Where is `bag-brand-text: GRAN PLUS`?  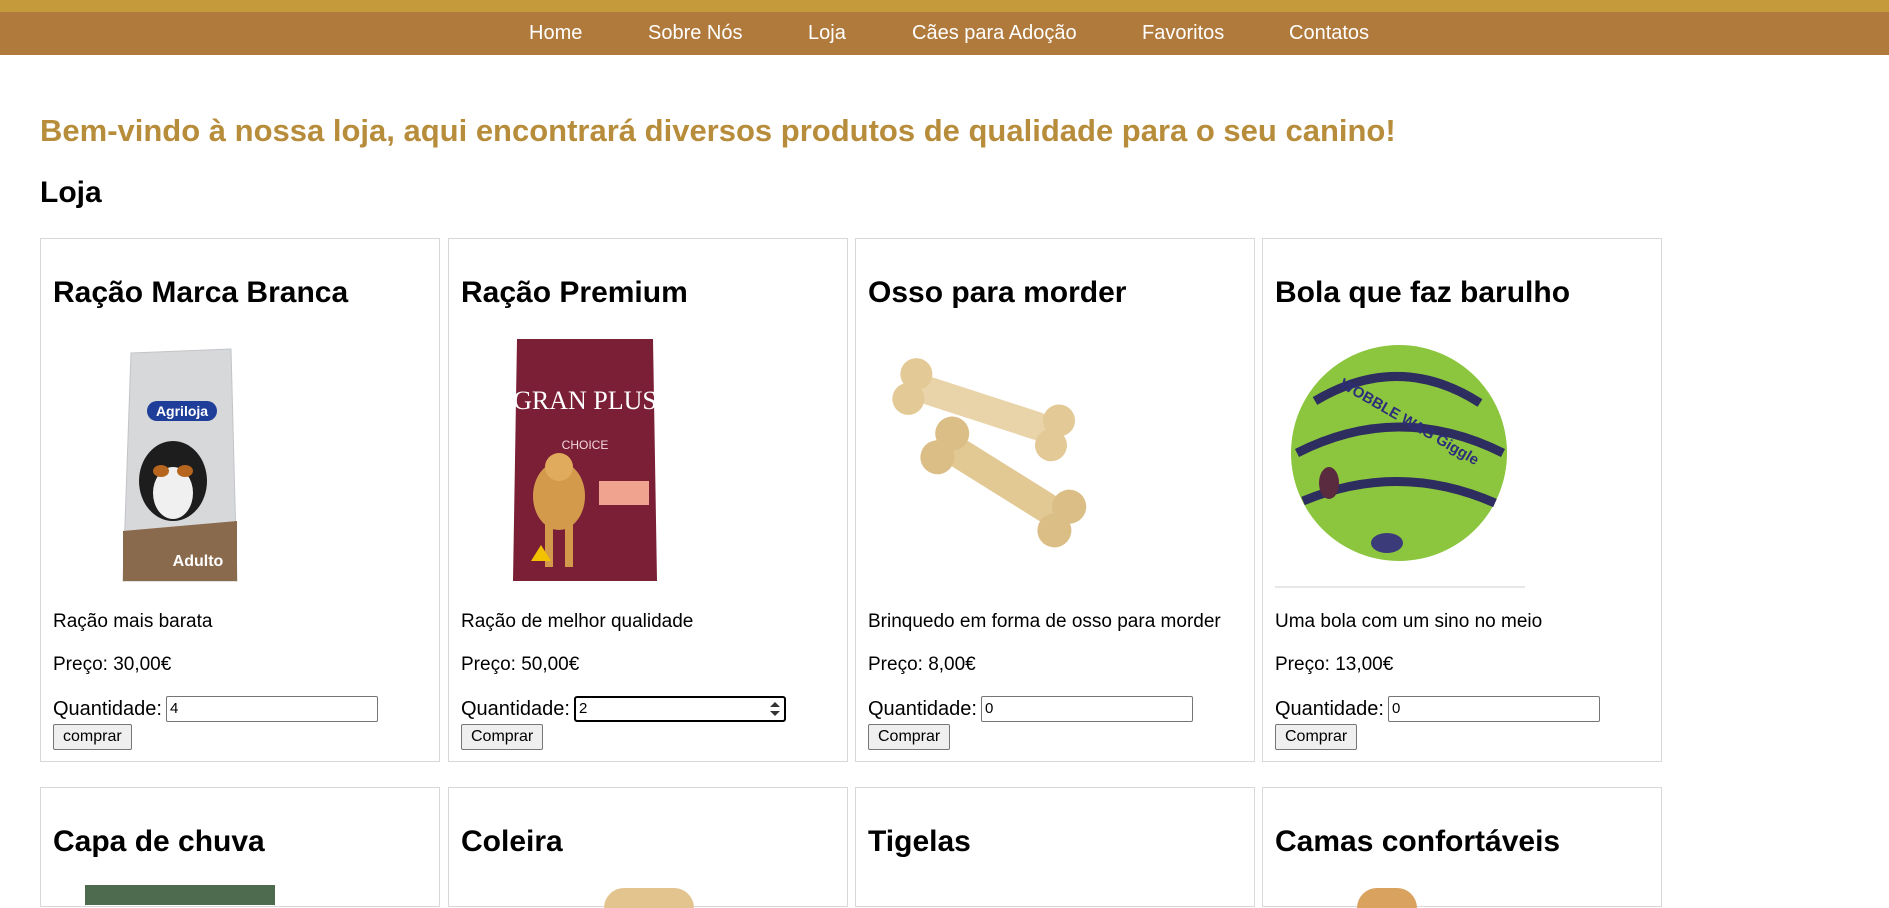 bag-brand-text: GRAN PLUS is located at coordinates (585, 400).